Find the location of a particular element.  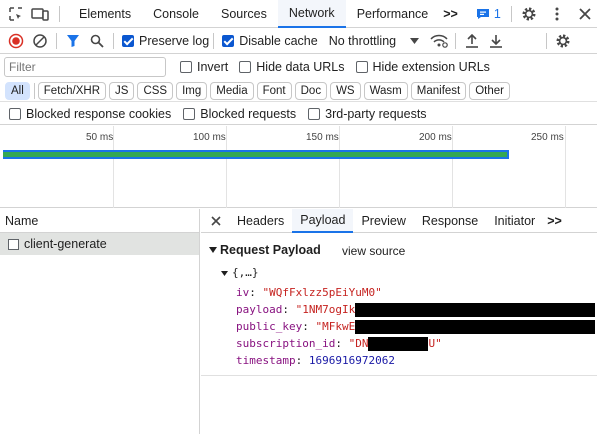

prop-value: "MFkwE is located at coordinates (335, 326).